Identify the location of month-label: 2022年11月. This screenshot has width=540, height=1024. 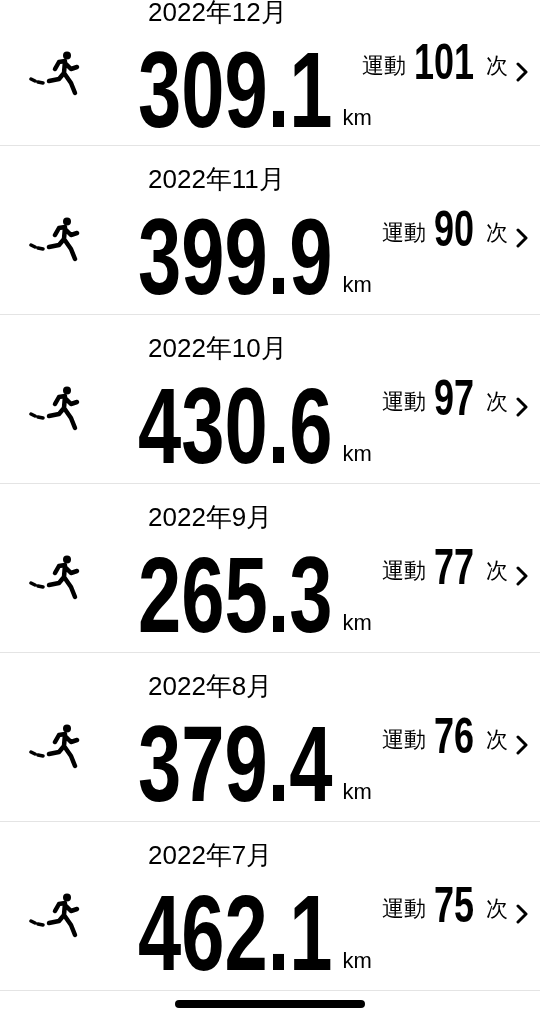
(217, 179).